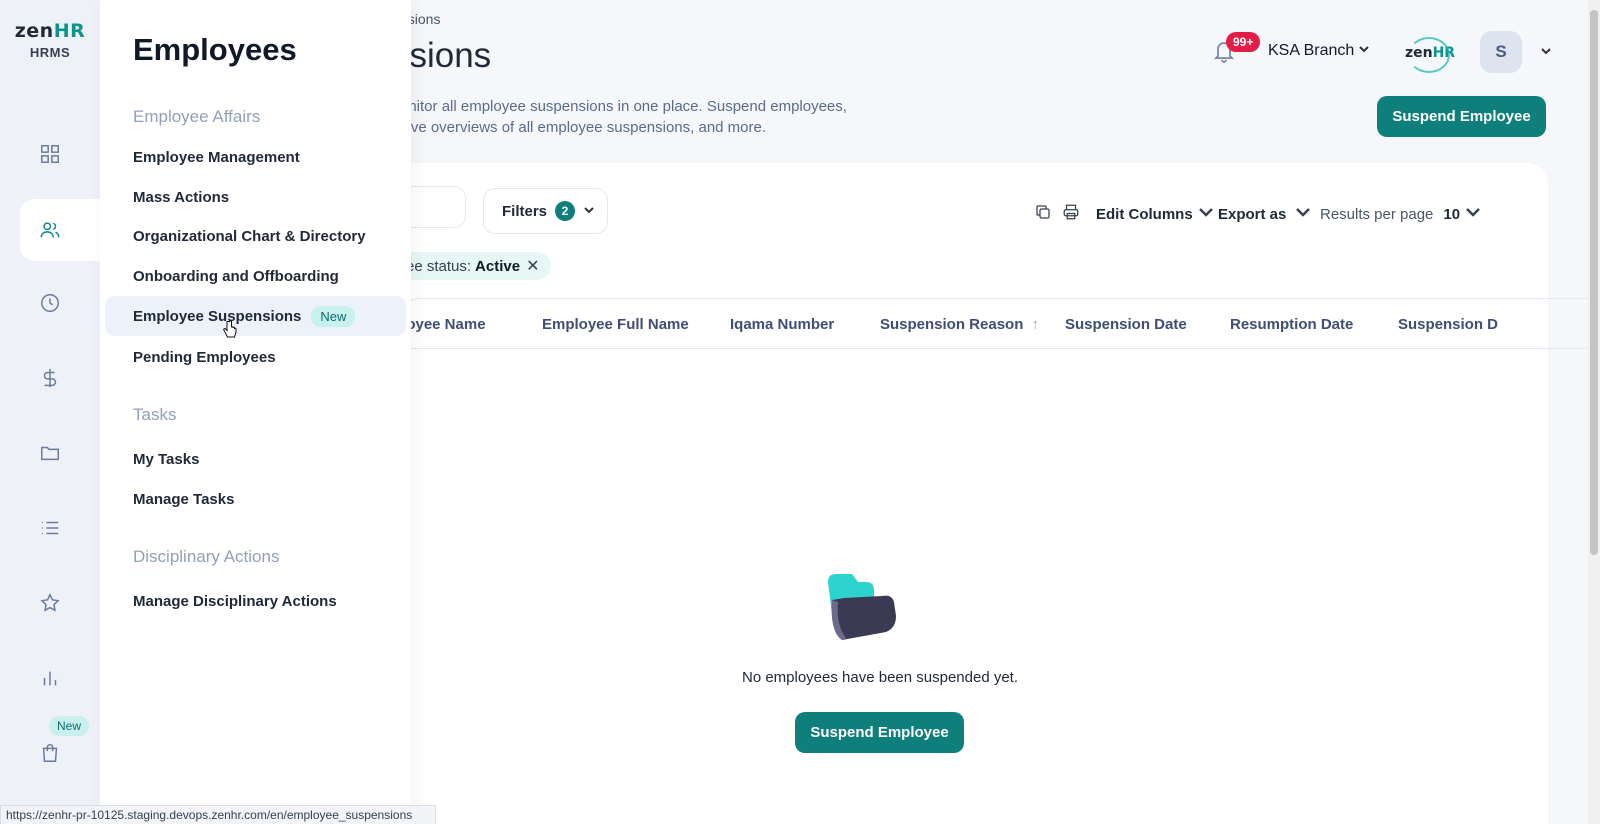 Image resolution: width=1600 pixels, height=824 pixels. What do you see at coordinates (50, 378) in the screenshot?
I see `dollar-icon` at bounding box center [50, 378].